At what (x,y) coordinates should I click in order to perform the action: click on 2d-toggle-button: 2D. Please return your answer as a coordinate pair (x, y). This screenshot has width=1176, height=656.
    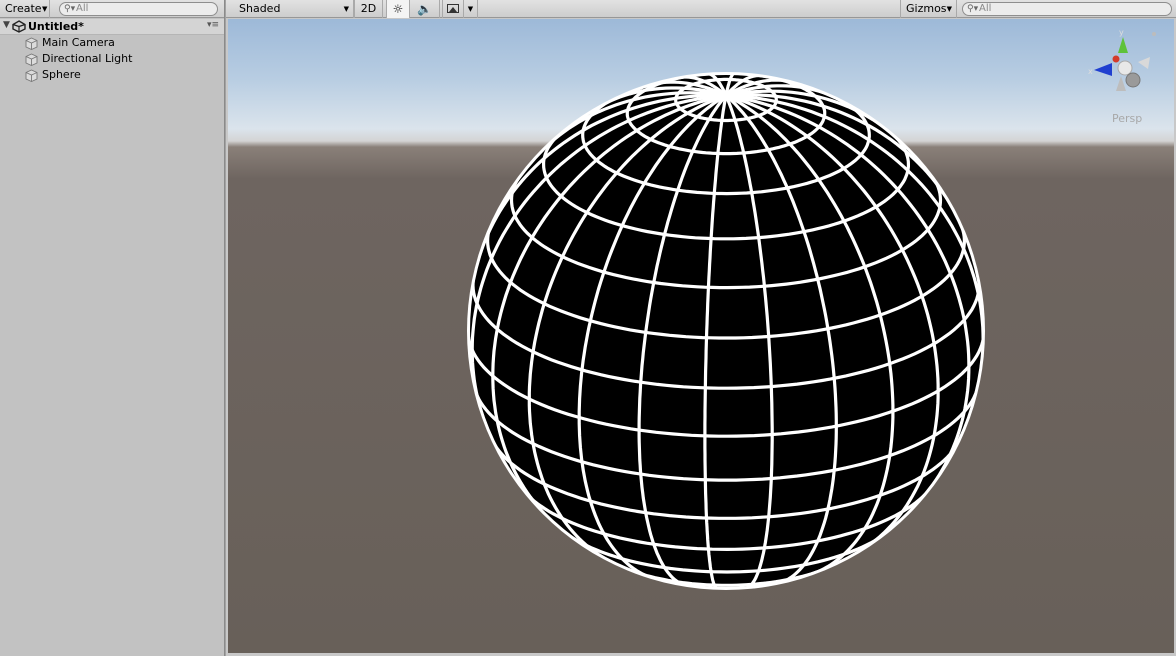
    Looking at the image, I should click on (368, 9).